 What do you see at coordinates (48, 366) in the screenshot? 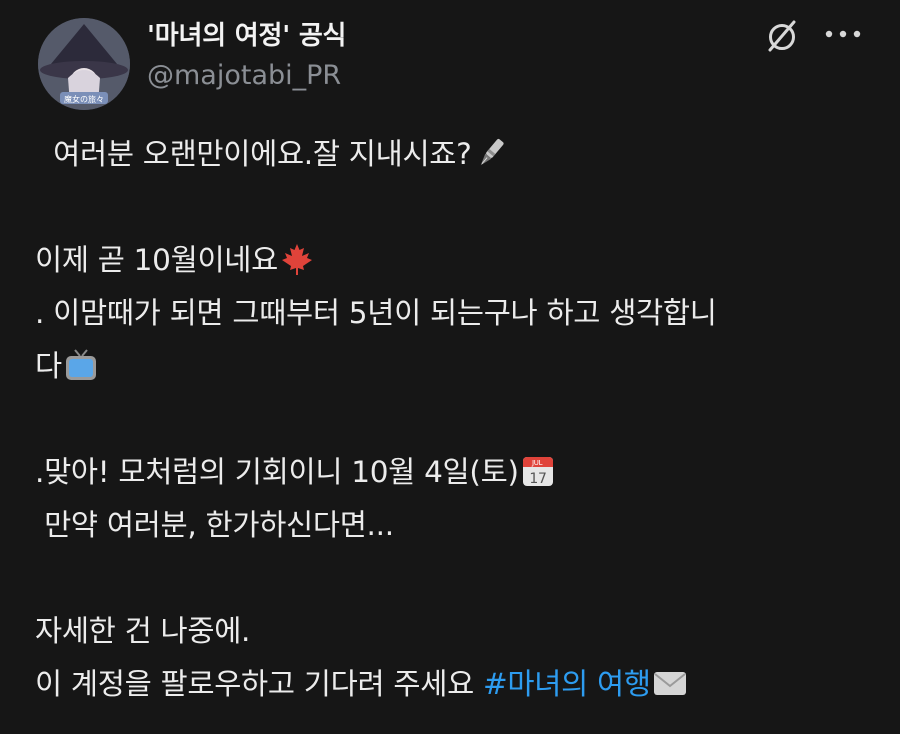
I see `post-text-line-4: 다` at bounding box center [48, 366].